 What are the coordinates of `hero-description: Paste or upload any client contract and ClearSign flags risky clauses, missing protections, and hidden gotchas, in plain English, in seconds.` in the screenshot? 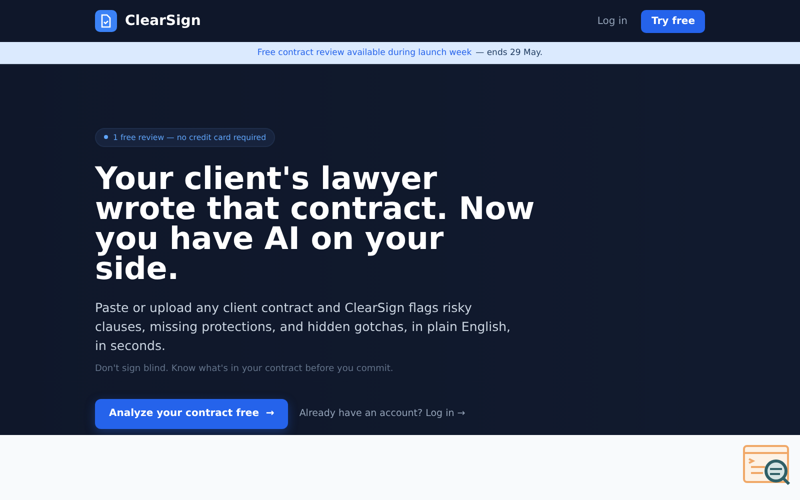 It's located at (303, 326).